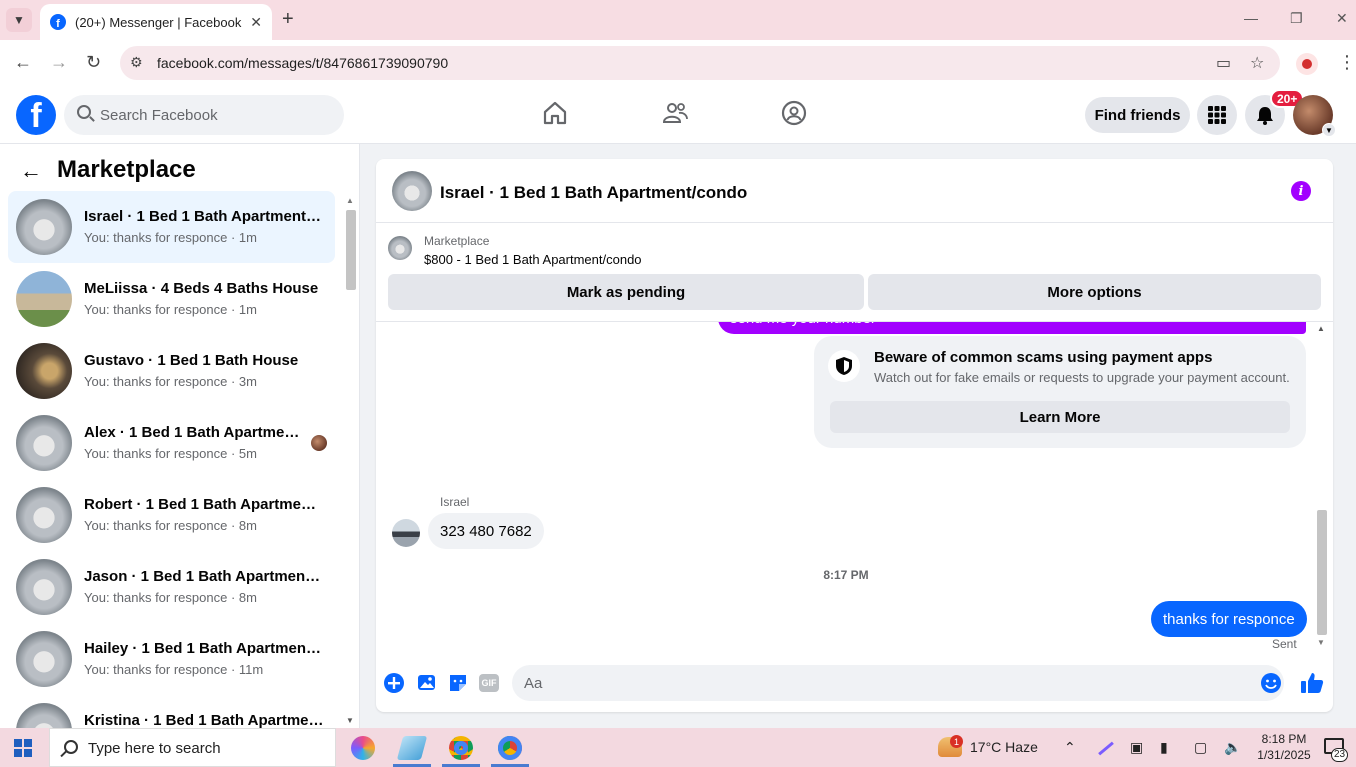 This screenshot has height=767, width=1356. Describe the element at coordinates (1070, 747) in the screenshot. I see `chevron-up-icon: ⌃` at that location.